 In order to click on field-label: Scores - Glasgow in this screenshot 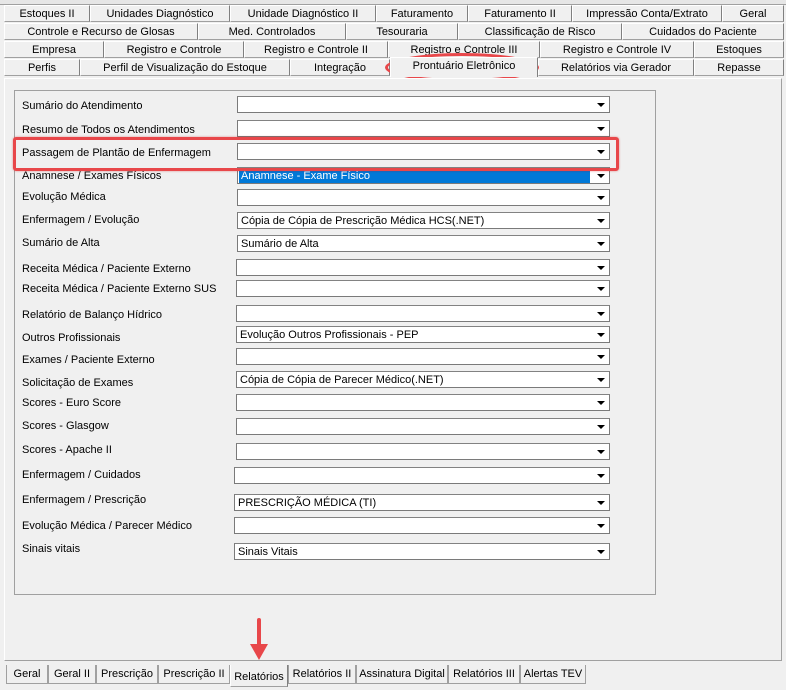, I will do `click(65, 426)`.